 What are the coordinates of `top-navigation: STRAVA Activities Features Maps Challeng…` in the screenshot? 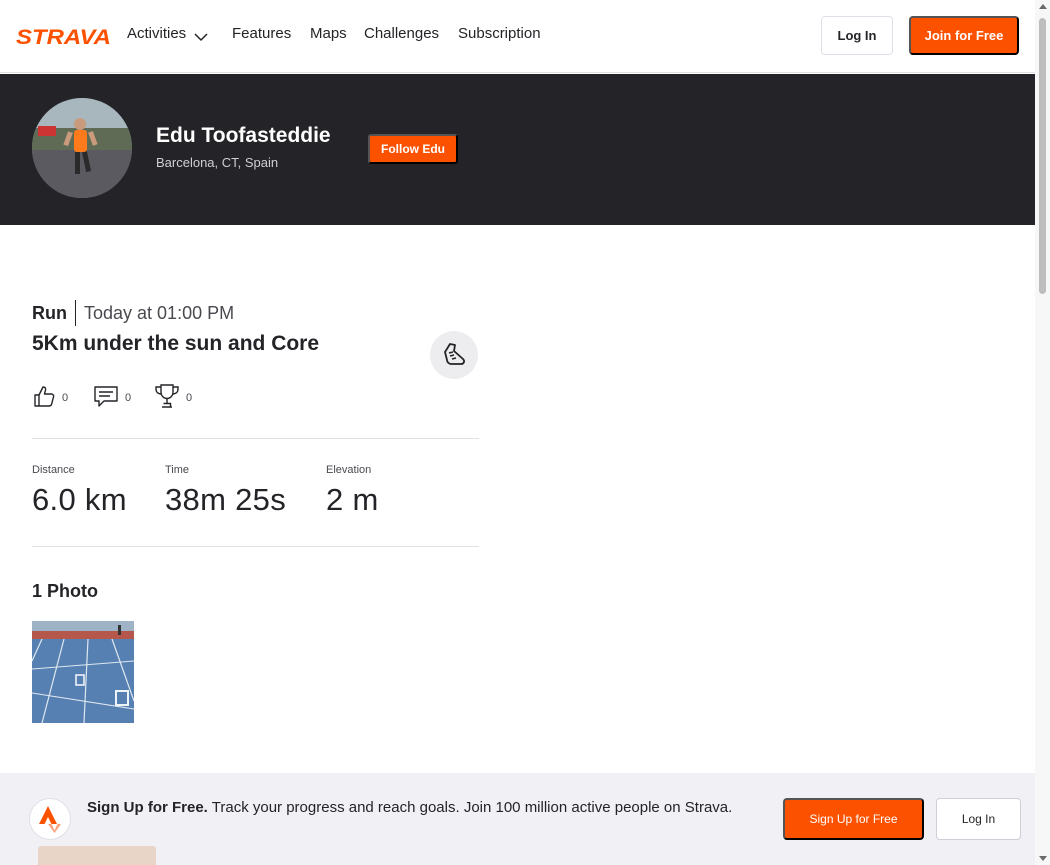 It's located at (517, 36).